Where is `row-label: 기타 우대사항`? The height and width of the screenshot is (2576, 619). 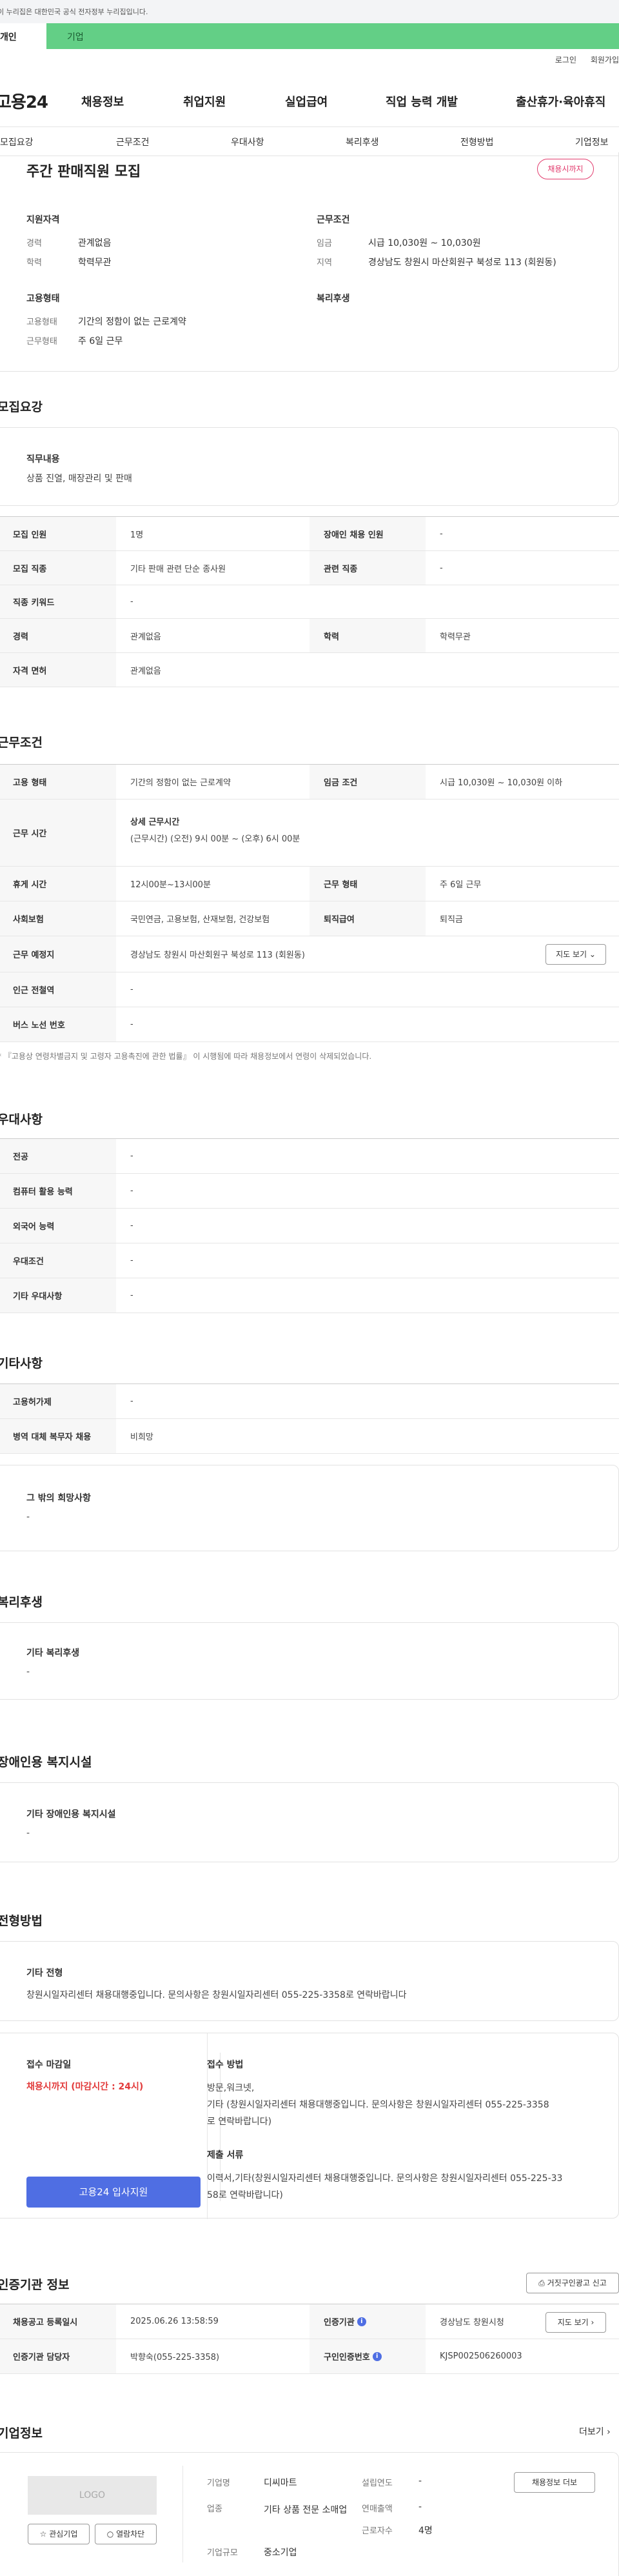 row-label: 기타 우대사항 is located at coordinates (58, 1295).